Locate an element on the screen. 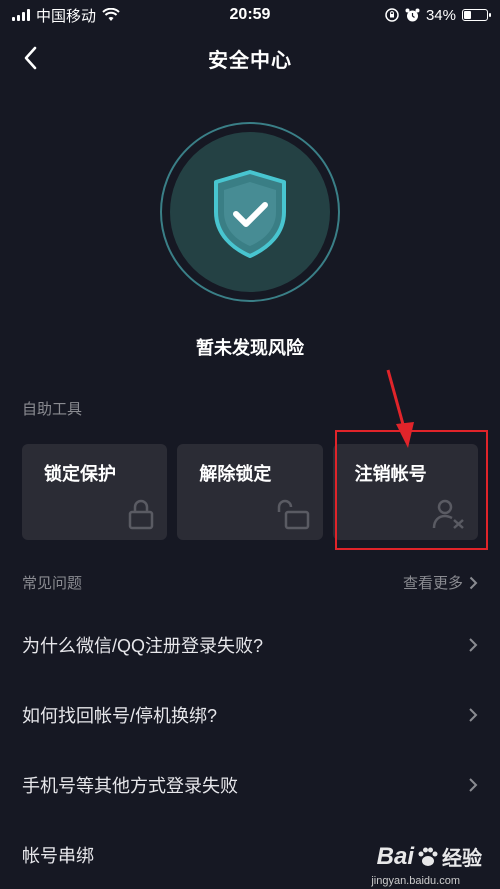  orientation-lock-icon is located at coordinates (392, 15).